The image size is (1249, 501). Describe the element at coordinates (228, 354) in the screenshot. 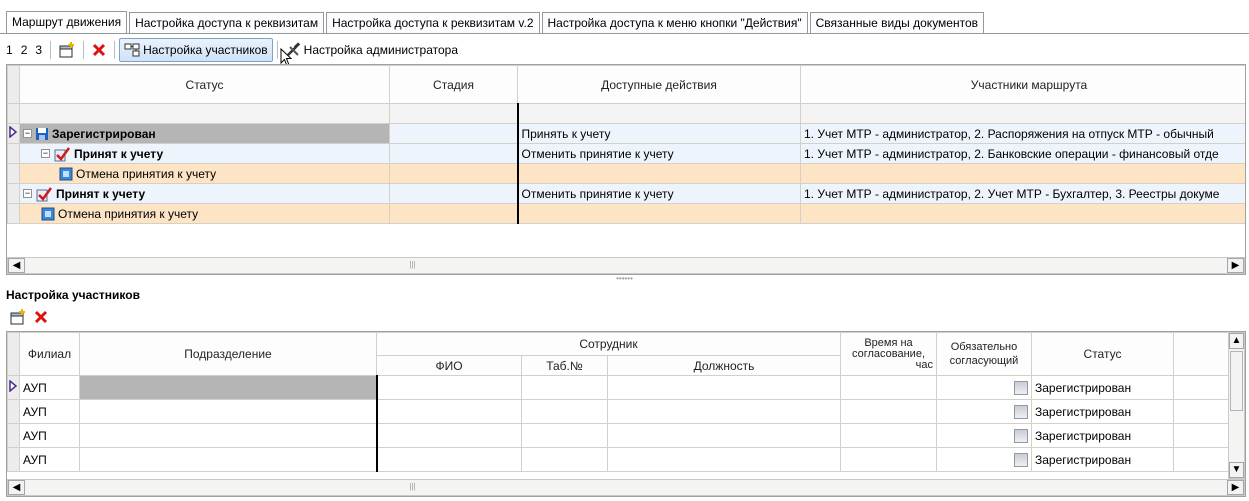

I see `col-division-header: Подразделение` at that location.